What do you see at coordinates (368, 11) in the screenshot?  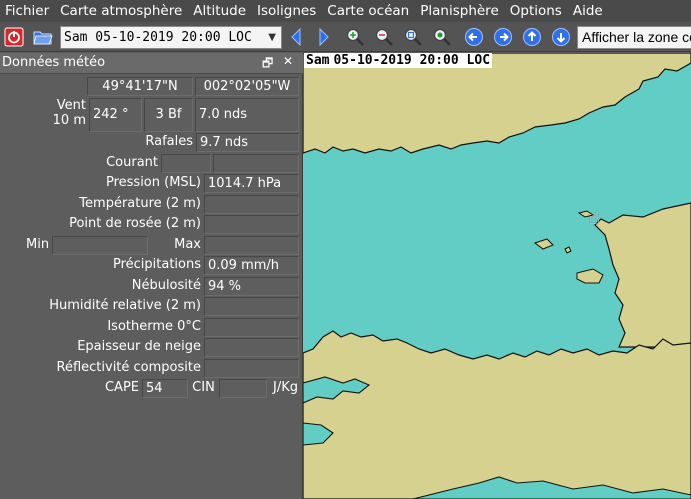 I see `menu-carte-ocean: Carte océan` at bounding box center [368, 11].